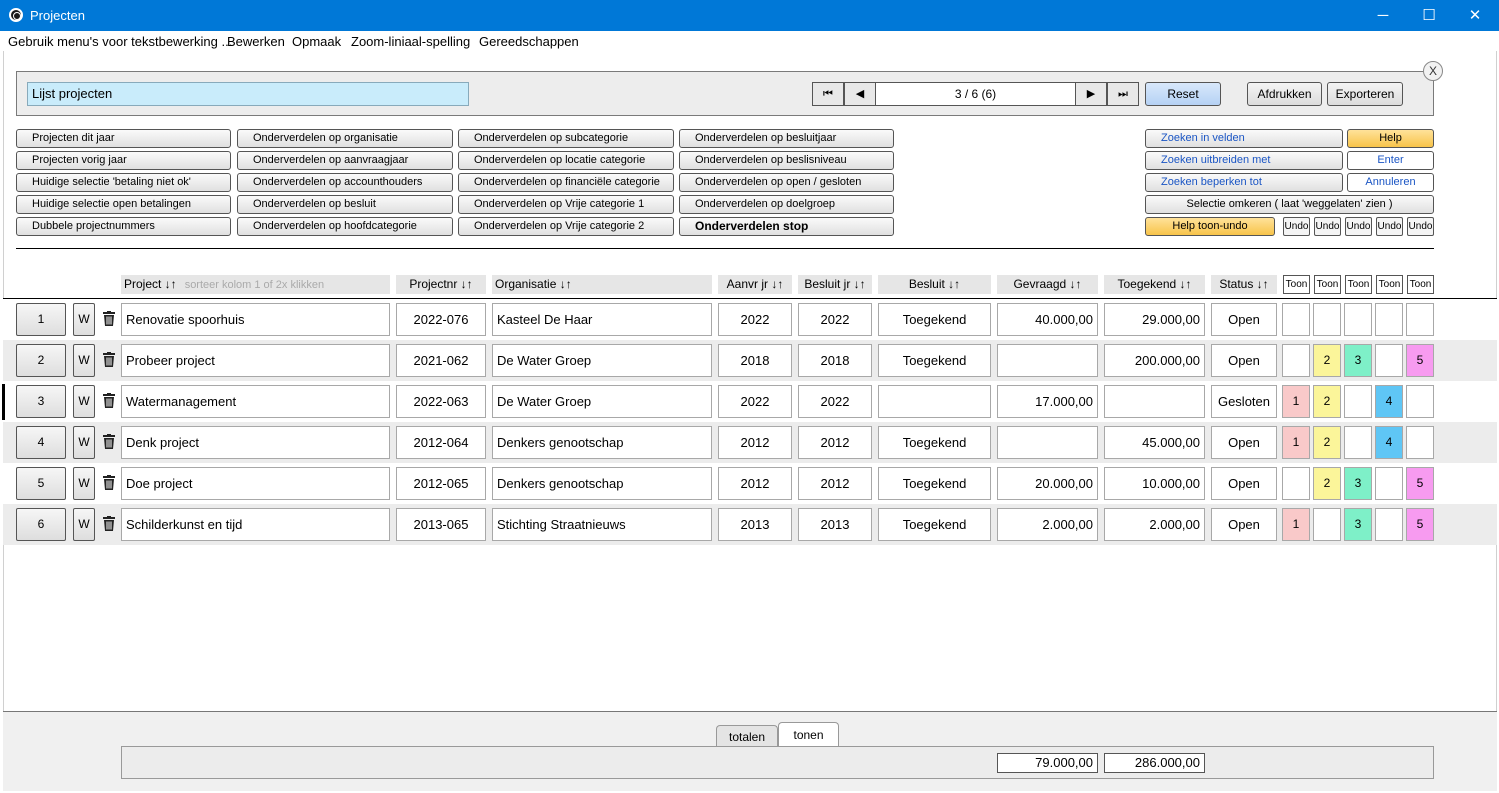 The image size is (1499, 793). What do you see at coordinates (256, 41) in the screenshot?
I see `menu-bewerken: Bewerken` at bounding box center [256, 41].